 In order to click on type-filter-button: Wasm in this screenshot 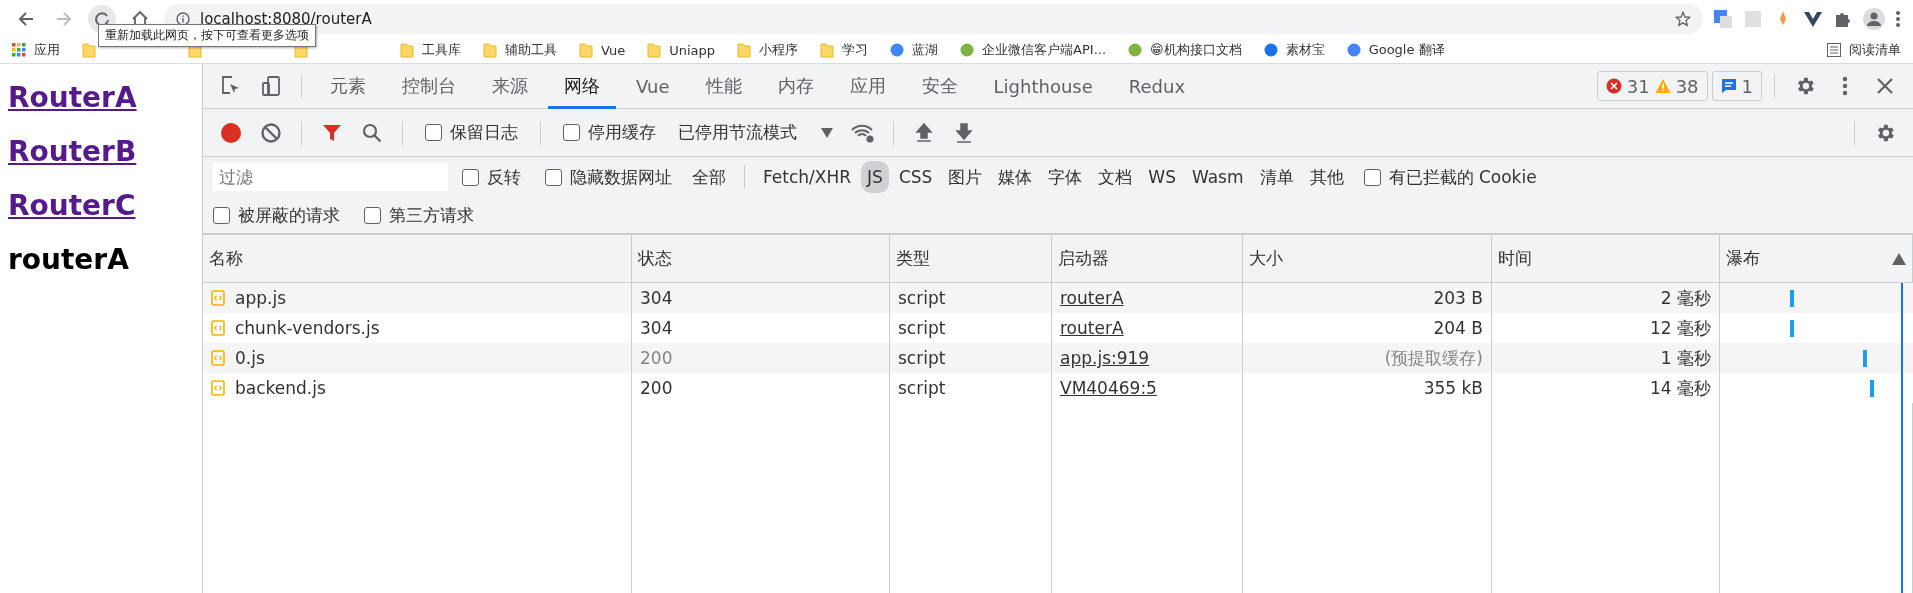, I will do `click(1217, 177)`.